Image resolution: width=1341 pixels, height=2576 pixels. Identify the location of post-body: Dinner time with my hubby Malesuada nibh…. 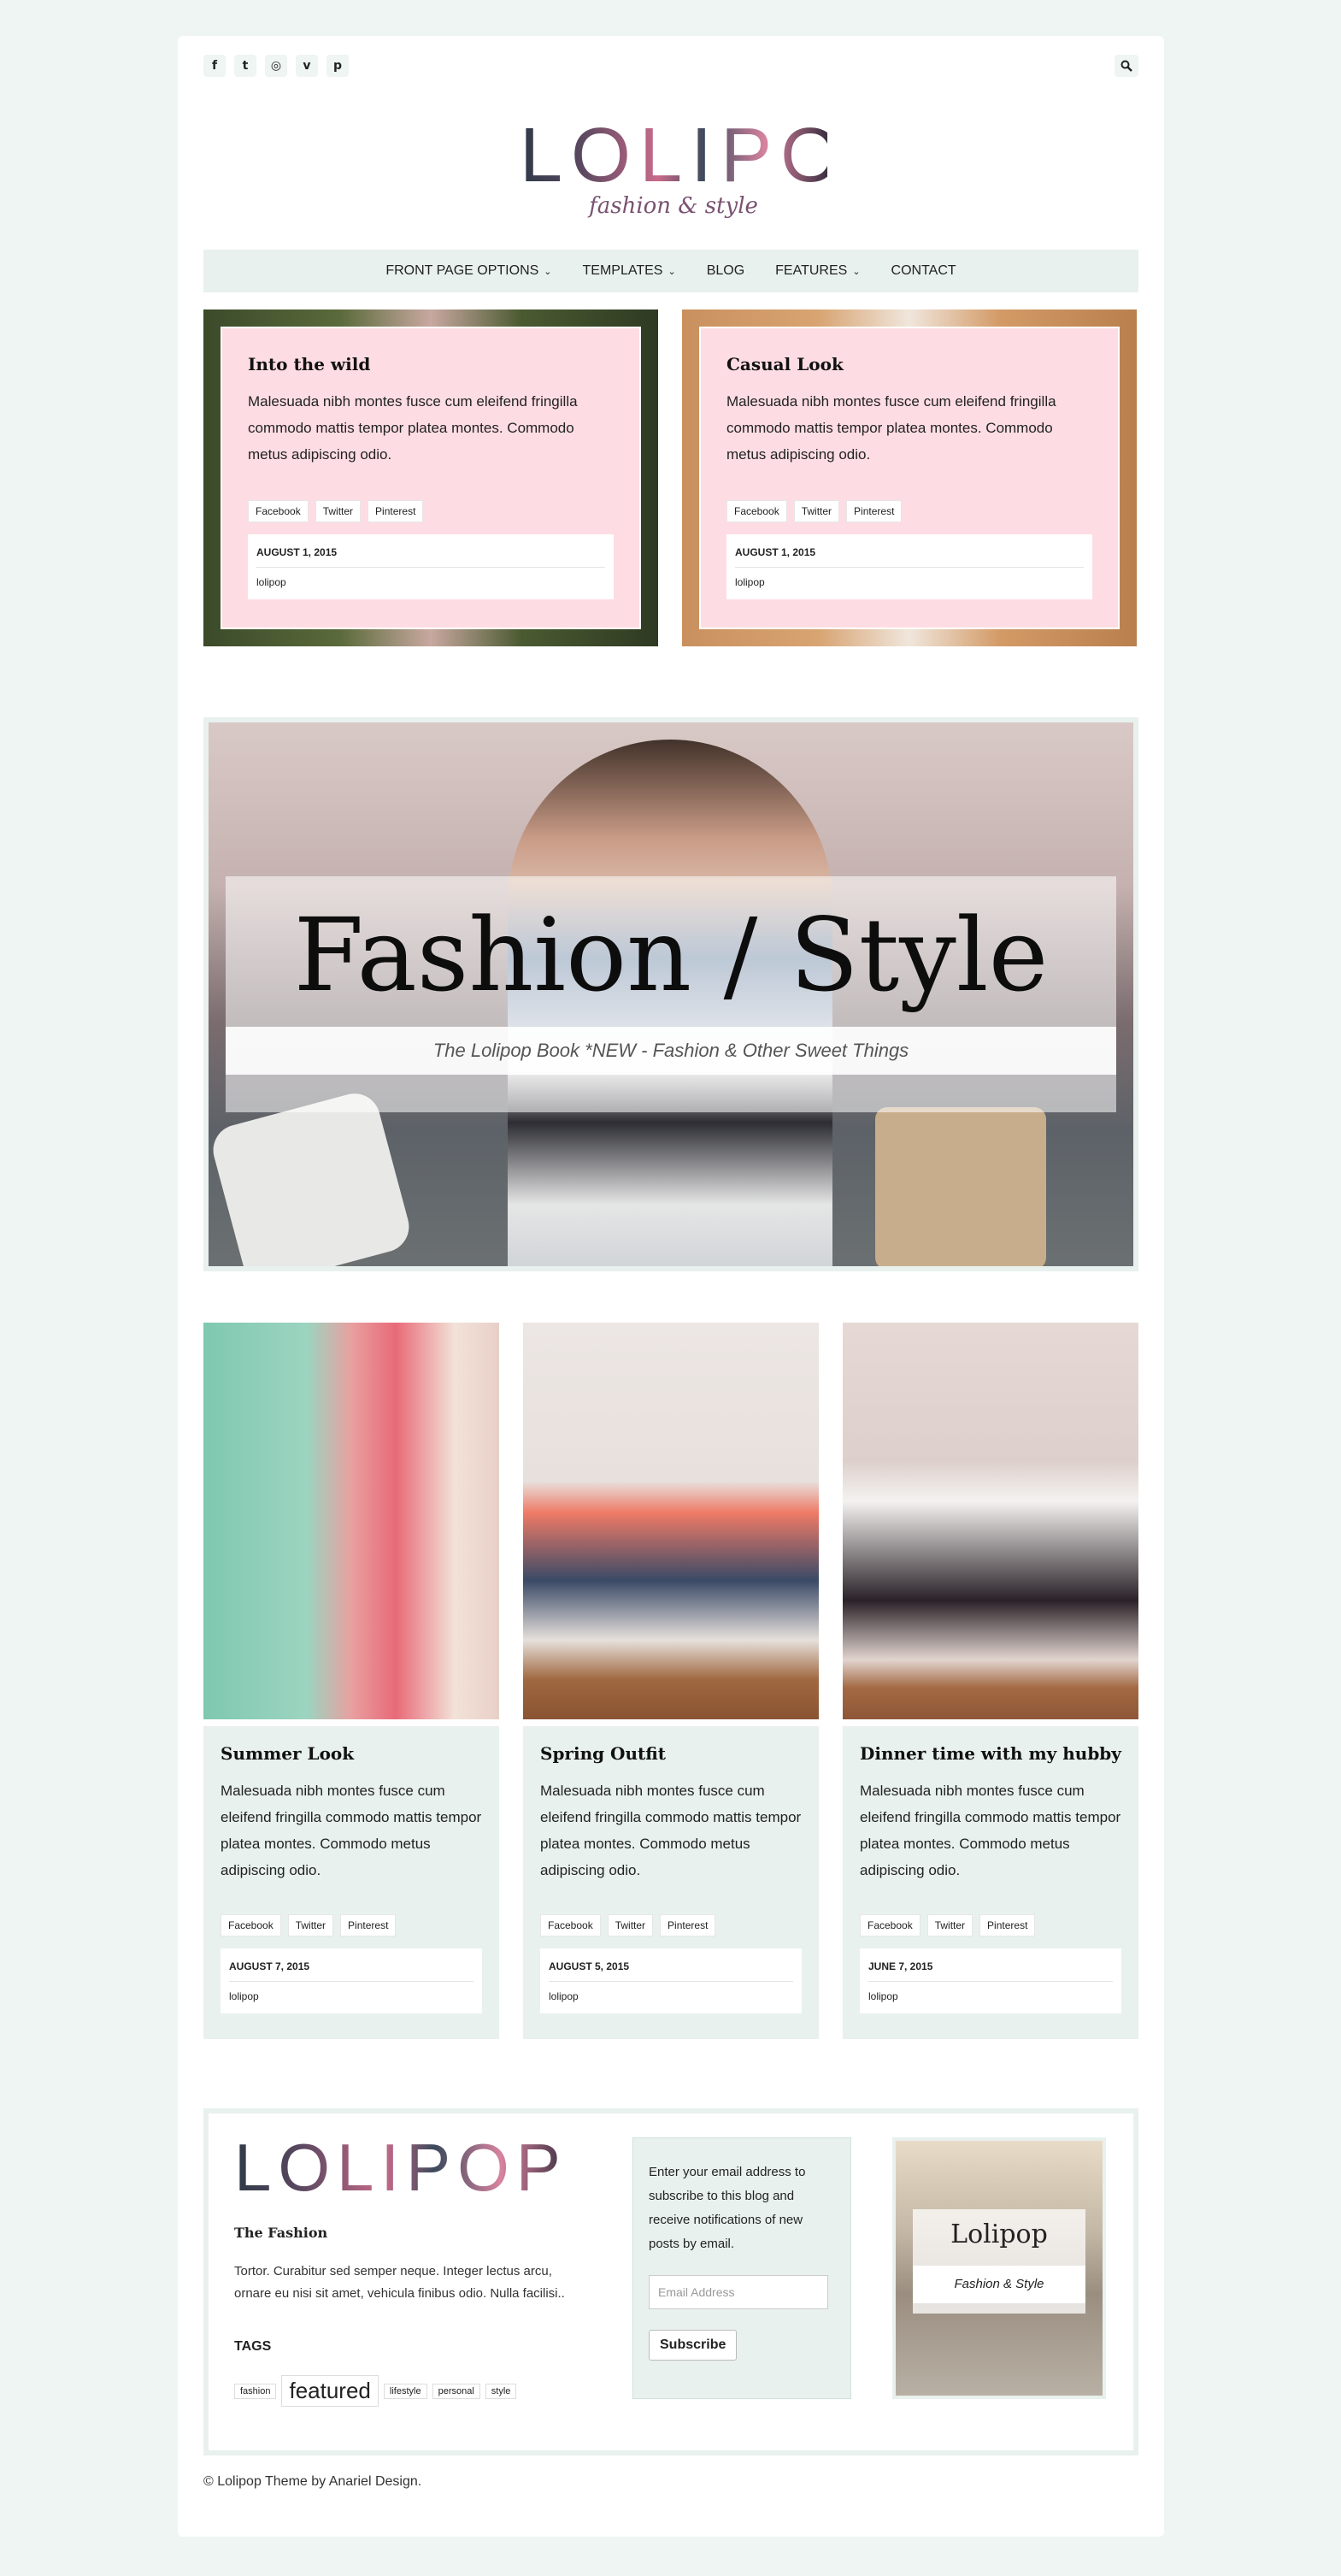
(990, 1883).